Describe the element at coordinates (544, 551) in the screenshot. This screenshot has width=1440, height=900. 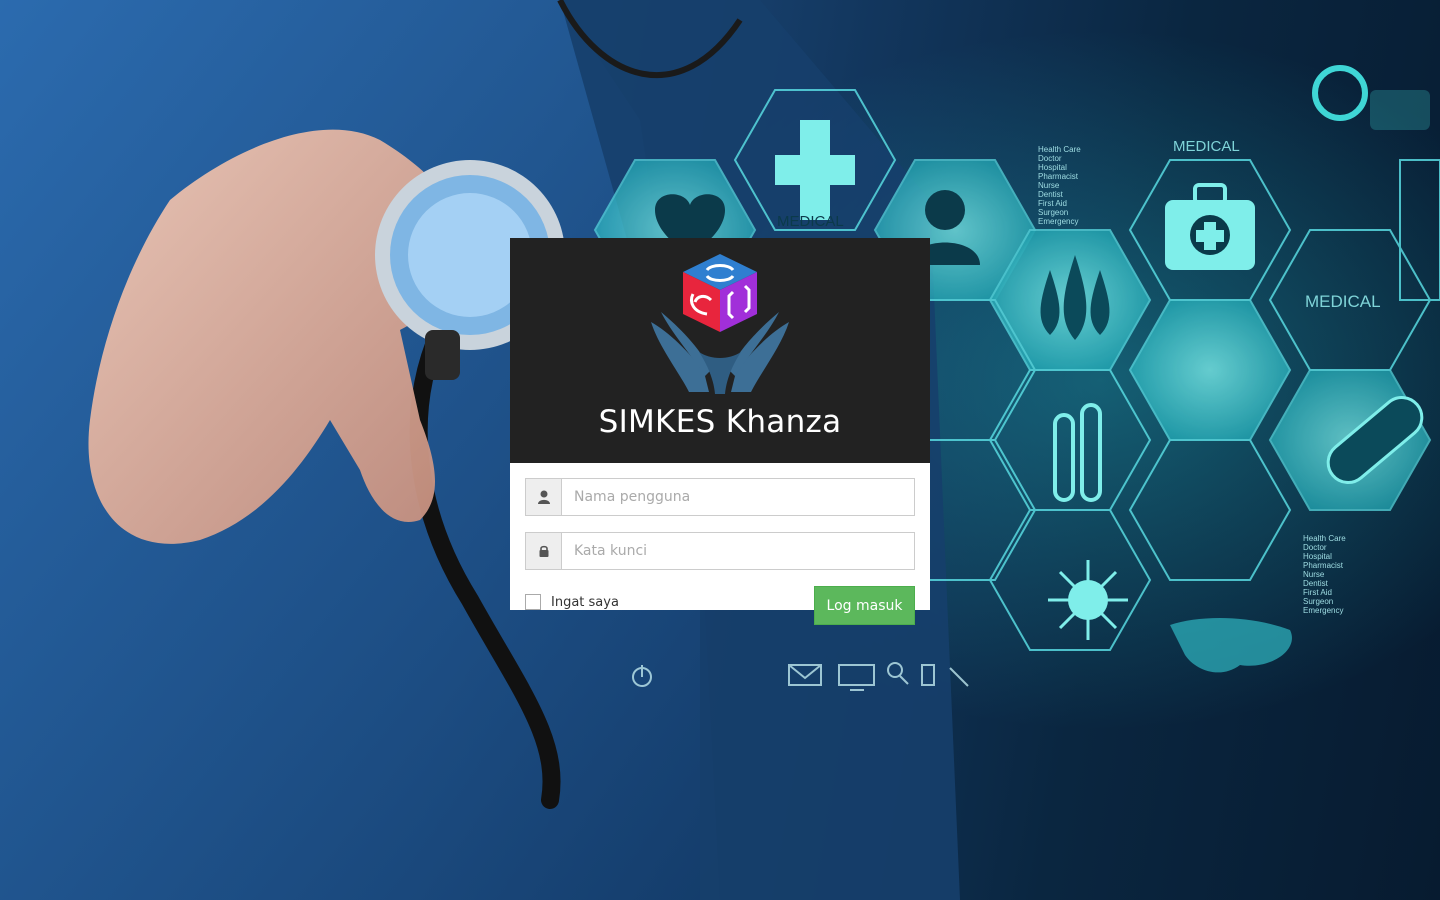
I see `lock-icon` at that location.